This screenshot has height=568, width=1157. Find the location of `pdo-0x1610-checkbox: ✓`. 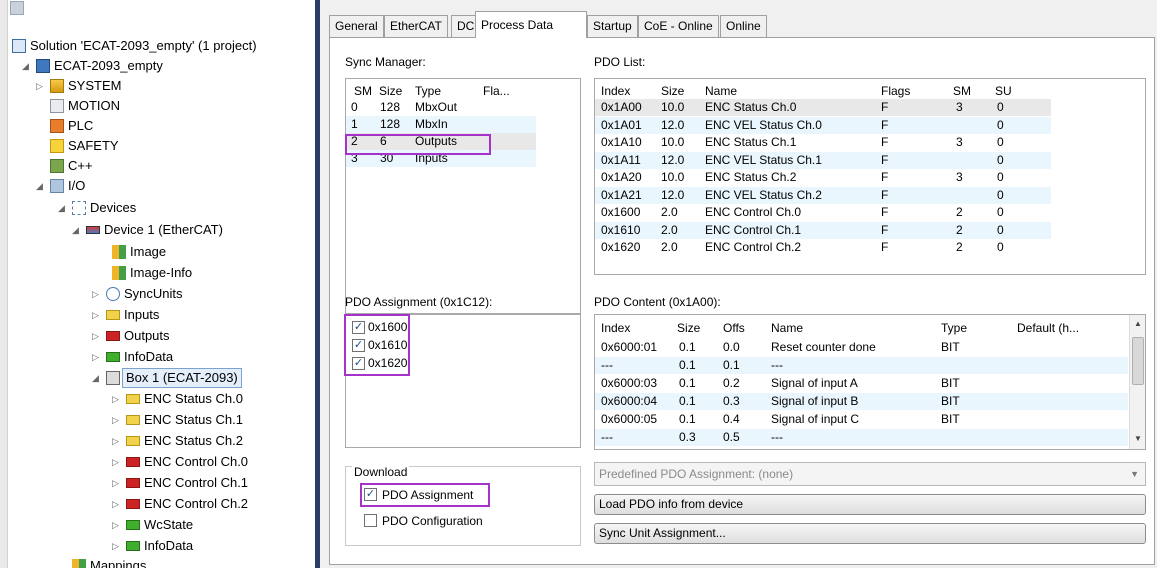

pdo-0x1610-checkbox: ✓ is located at coordinates (358, 345).